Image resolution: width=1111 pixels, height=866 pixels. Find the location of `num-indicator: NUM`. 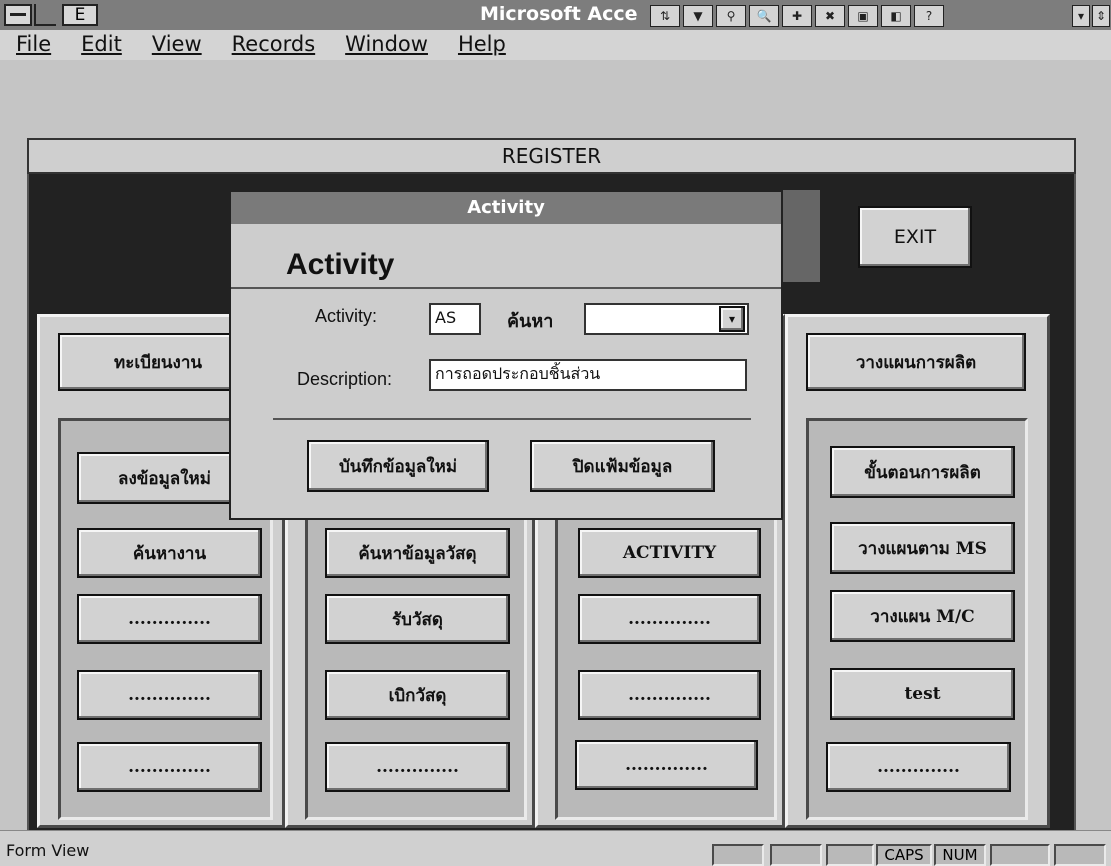

num-indicator: NUM is located at coordinates (960, 855).